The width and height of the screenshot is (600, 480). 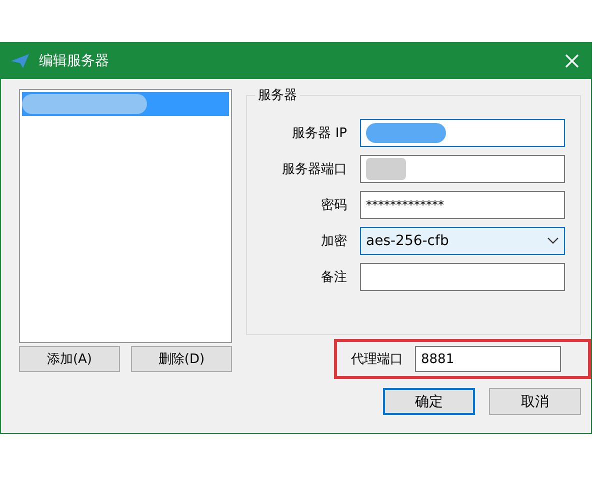 What do you see at coordinates (319, 133) in the screenshot?
I see `field-label: 服务器 IP` at bounding box center [319, 133].